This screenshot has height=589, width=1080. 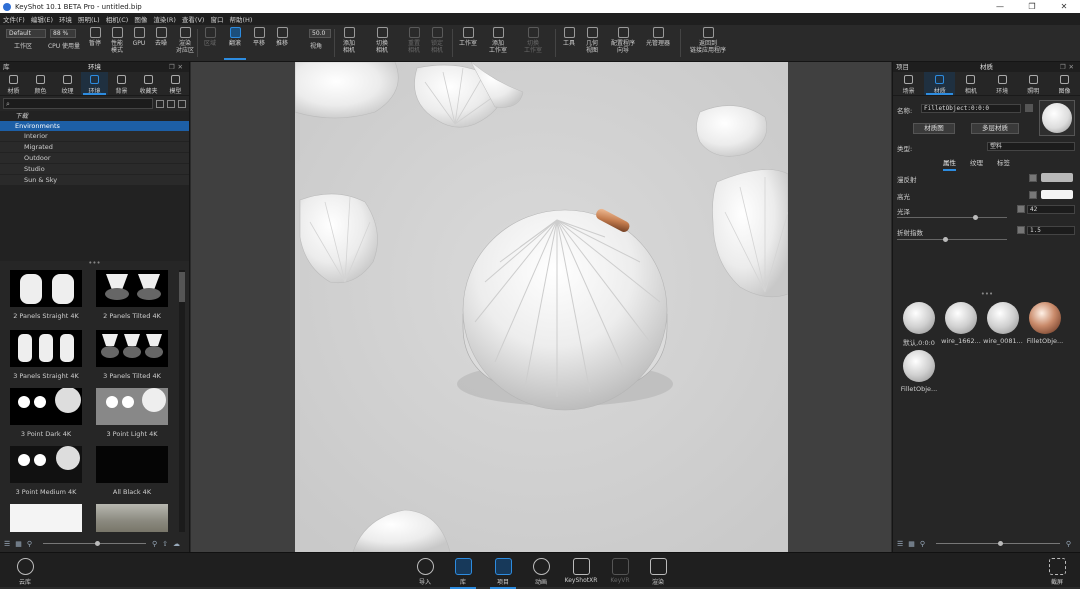 I want to click on gpu-button: GPU, so click(x=139, y=37).